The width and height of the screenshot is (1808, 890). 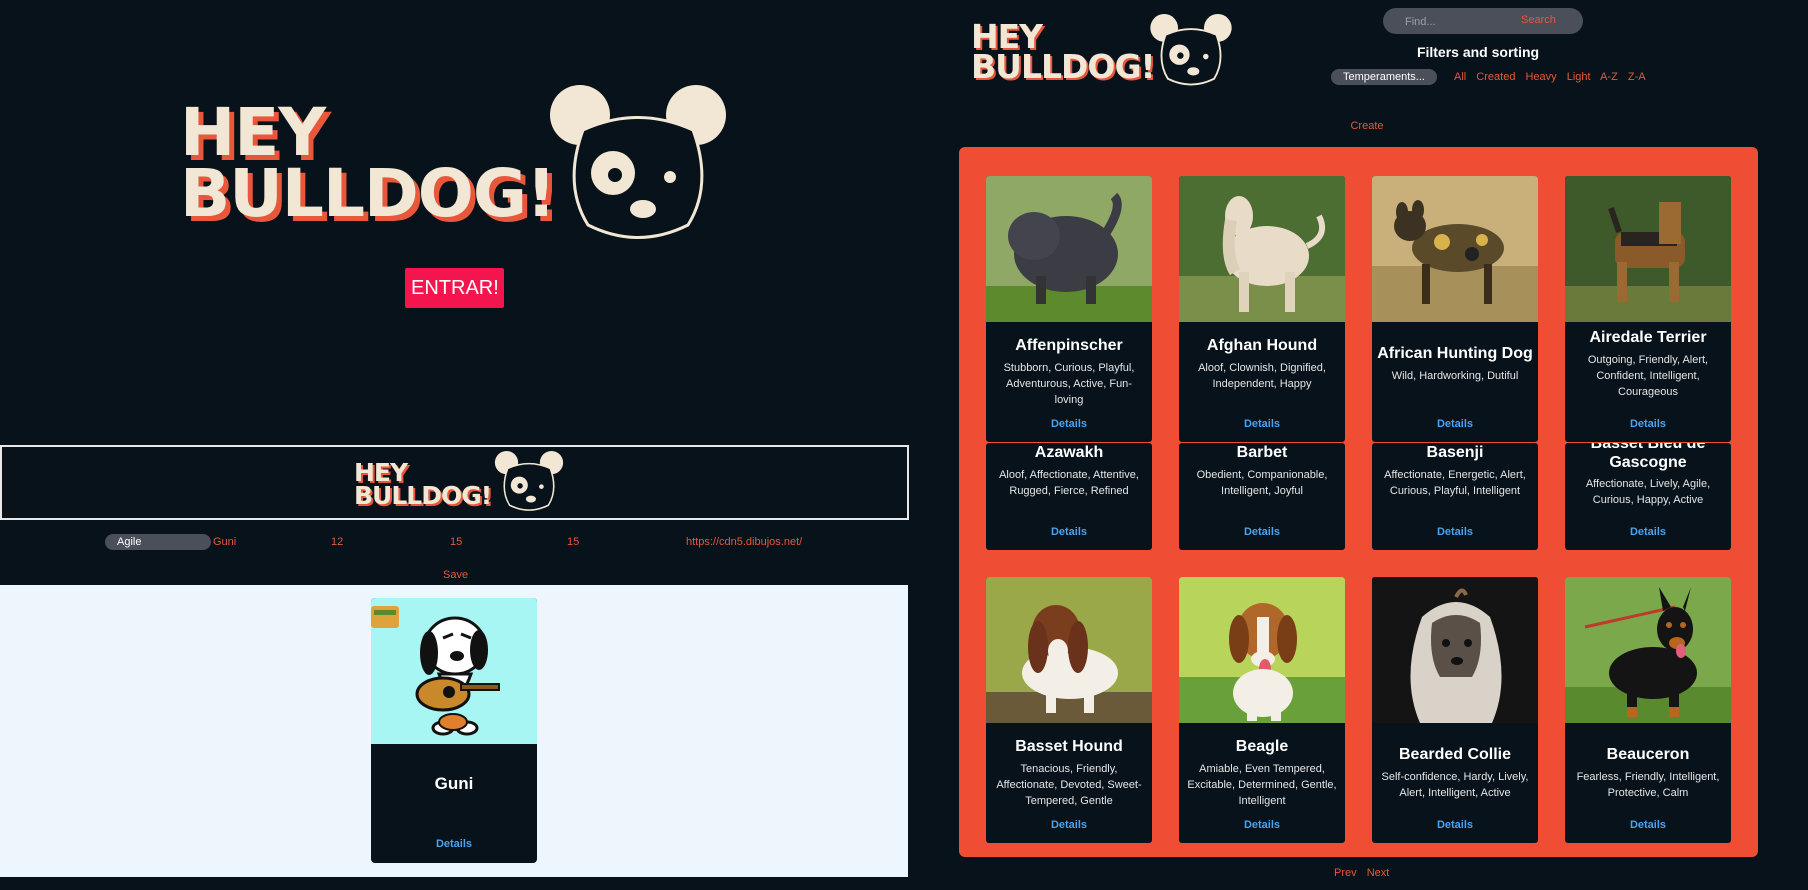 I want to click on filter-links: All Created Heavy Light A-Z Z-A, so click(x=1553, y=77).